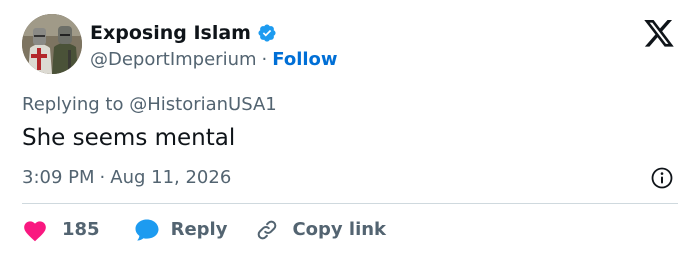 The image size is (700, 256). What do you see at coordinates (147, 230) in the screenshot?
I see `speech-bubble-icon` at bounding box center [147, 230].